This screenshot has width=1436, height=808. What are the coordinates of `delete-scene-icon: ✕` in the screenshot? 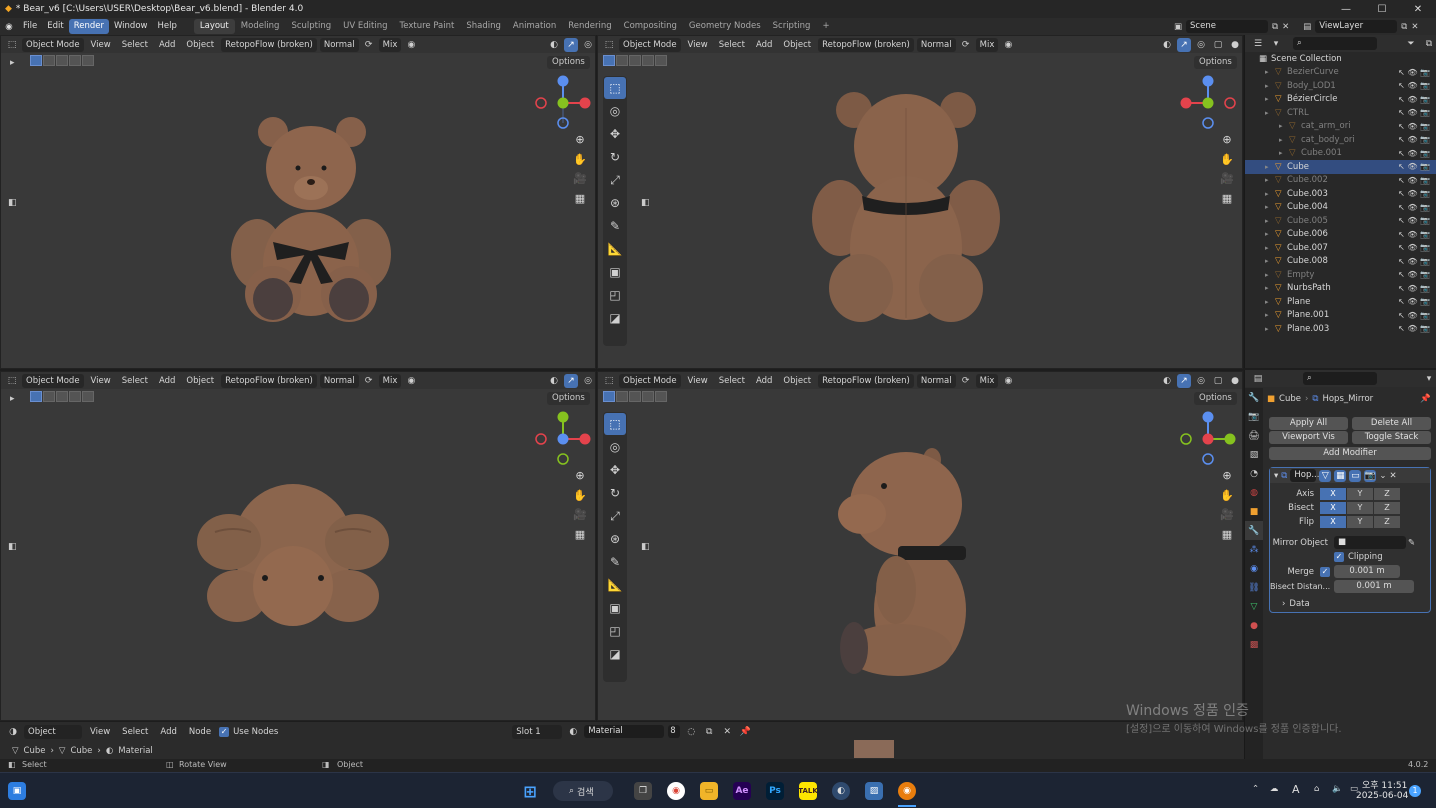 It's located at (1285, 27).